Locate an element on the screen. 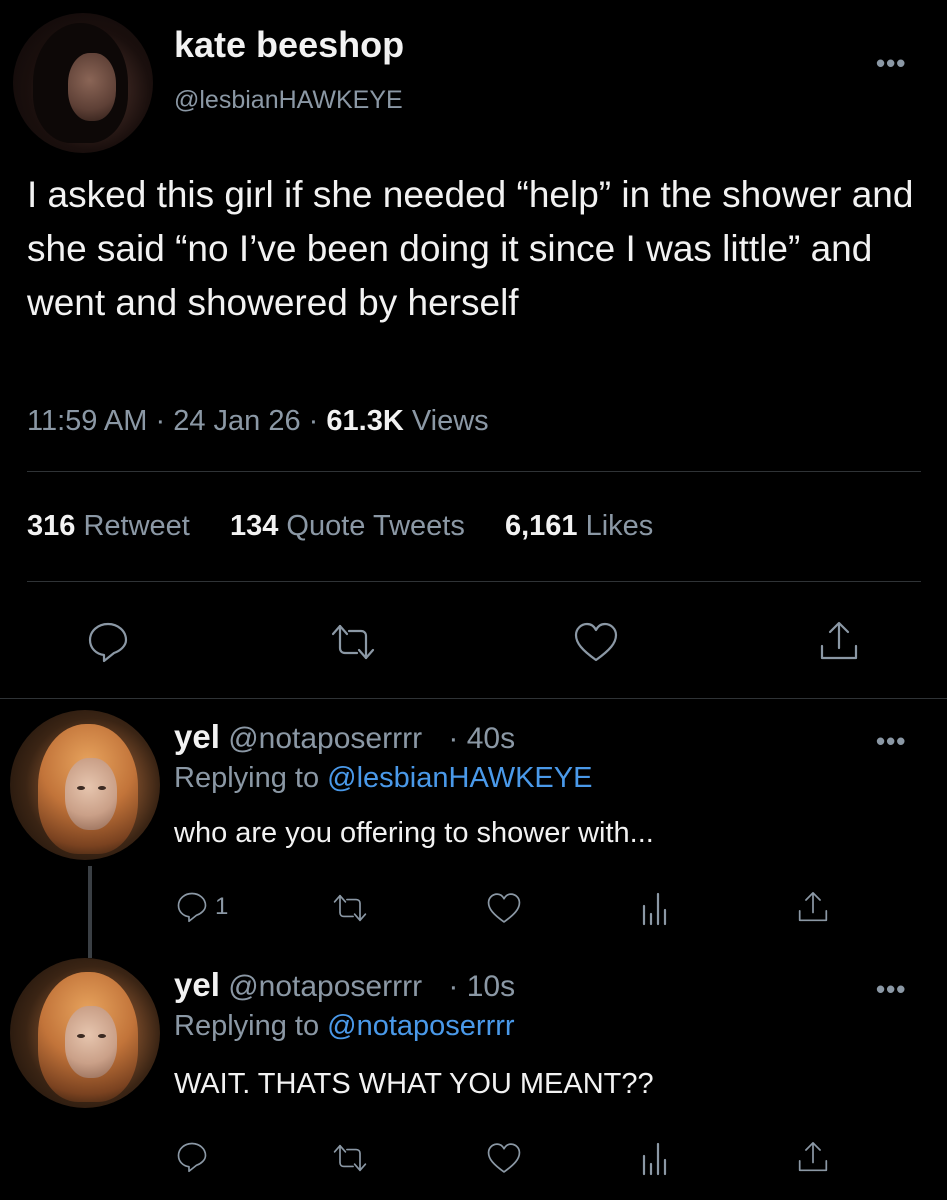 The width and height of the screenshot is (947, 1200). views-label: Views is located at coordinates (450, 421).